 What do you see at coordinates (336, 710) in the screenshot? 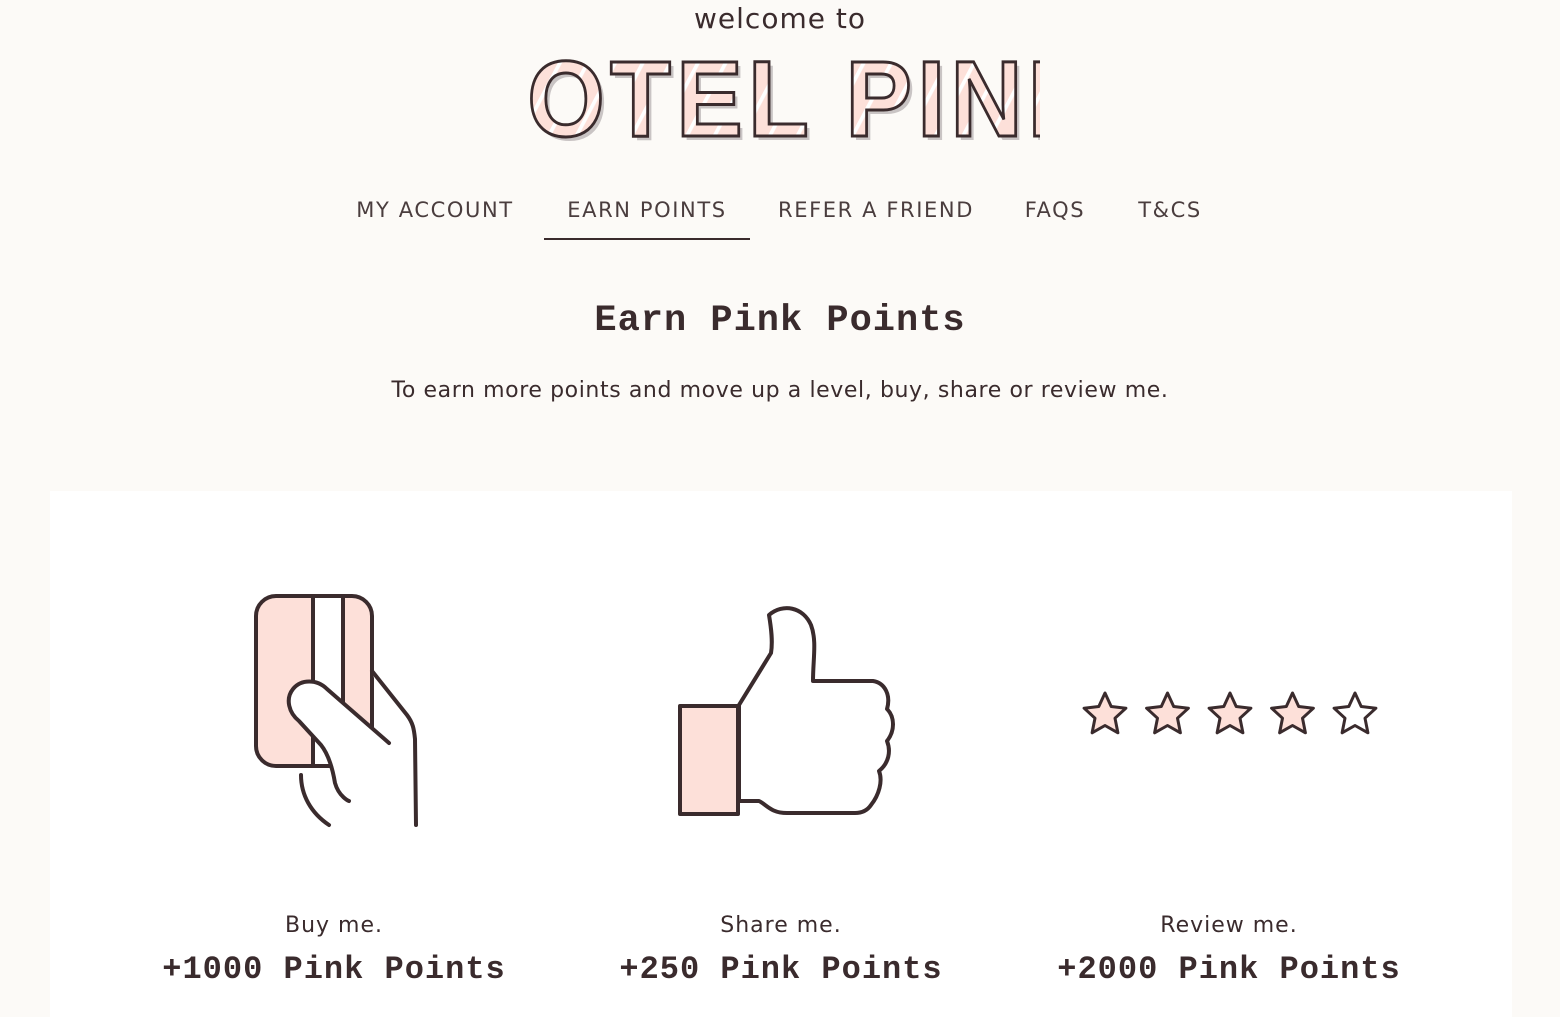
I see `hand-holding-card-icon` at bounding box center [336, 710].